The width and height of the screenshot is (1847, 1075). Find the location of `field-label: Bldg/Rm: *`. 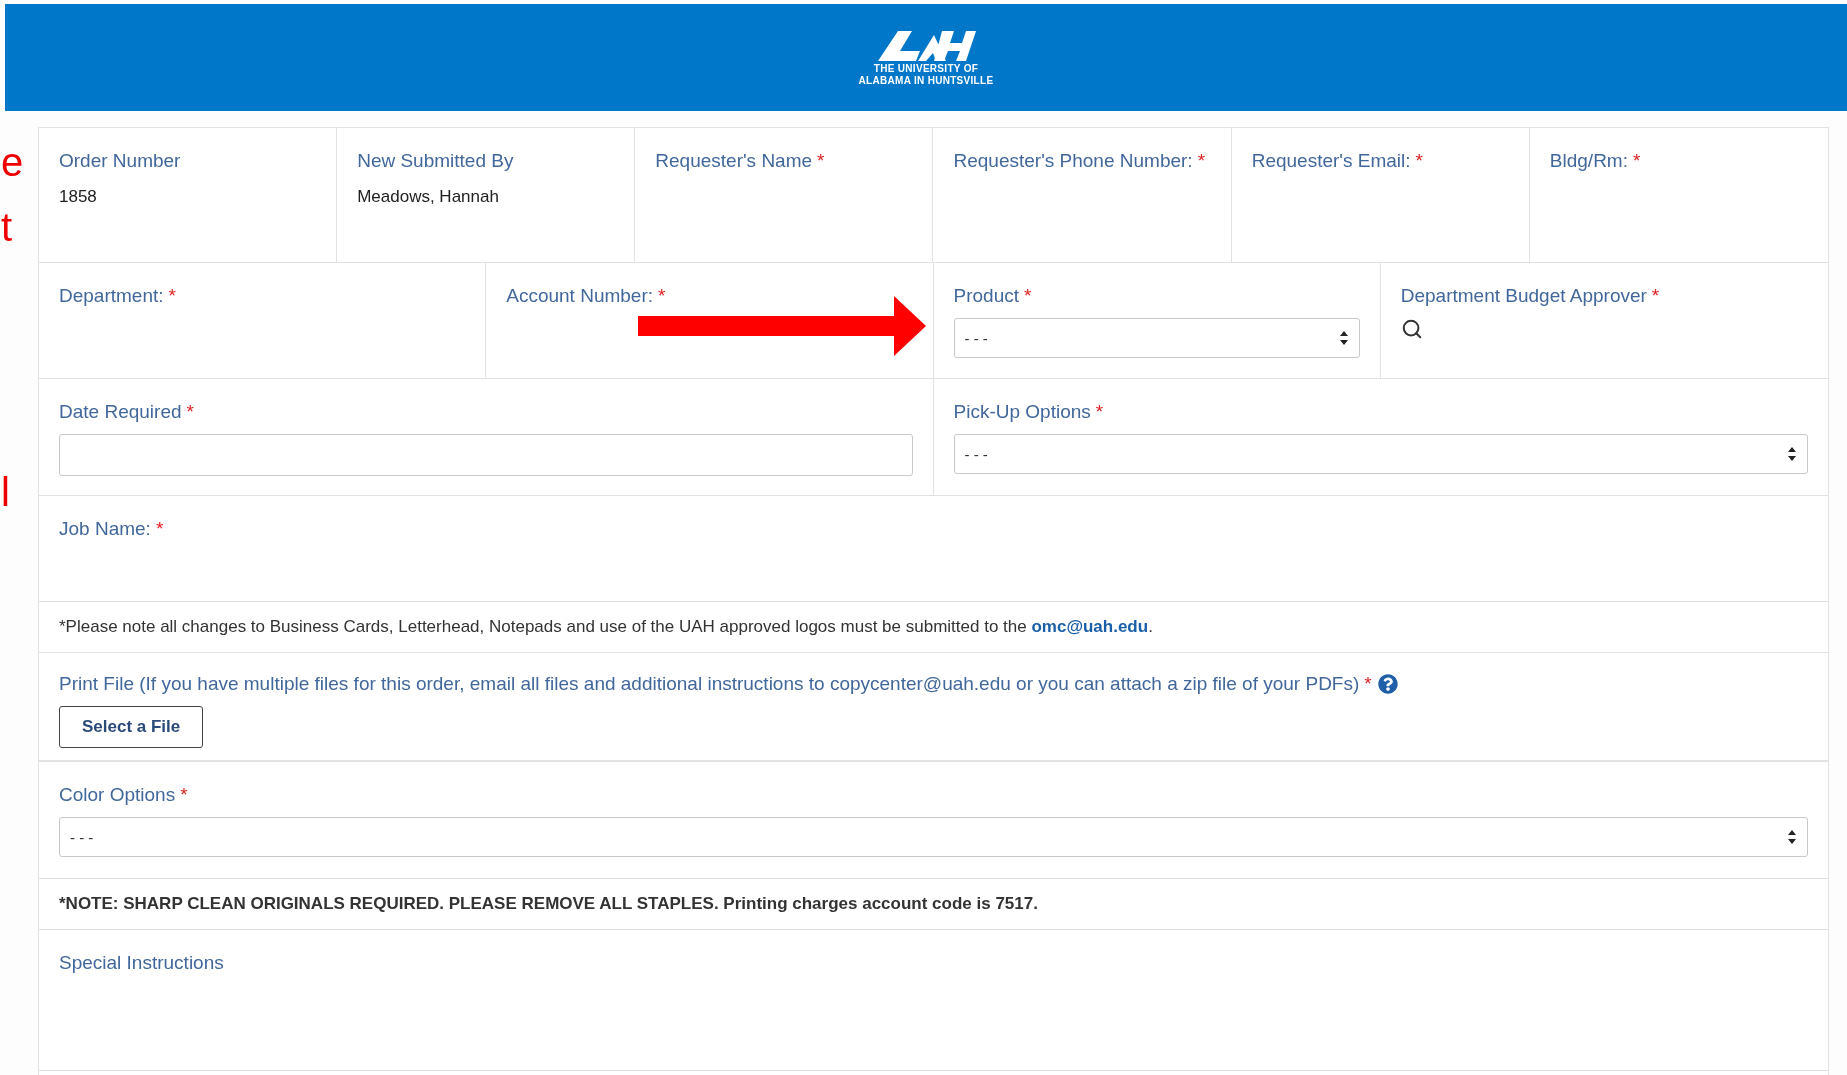

field-label: Bldg/Rm: * is located at coordinates (1595, 161).